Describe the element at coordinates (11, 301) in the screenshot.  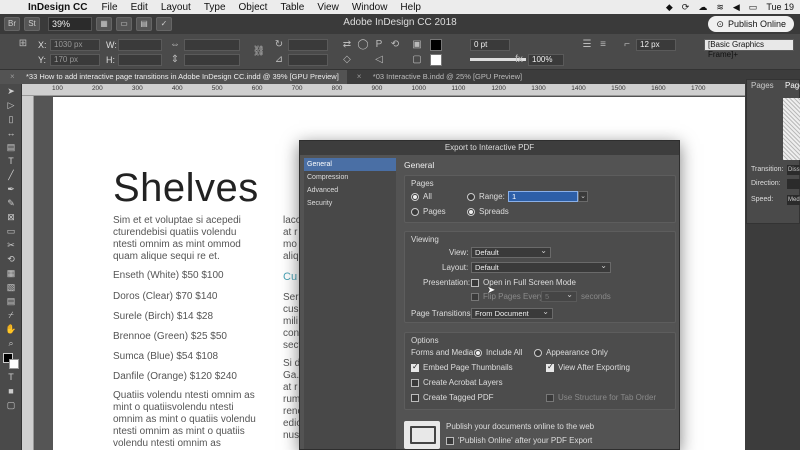
I see `note-tool-icon: ▤` at that location.